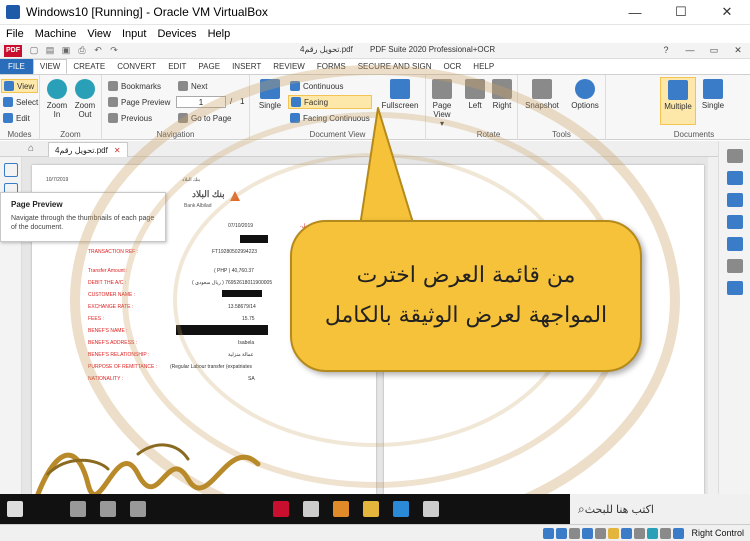 This screenshot has height=541, width=750. Describe the element at coordinates (588, 533) in the screenshot. I see `network-adapter-icon` at that location.